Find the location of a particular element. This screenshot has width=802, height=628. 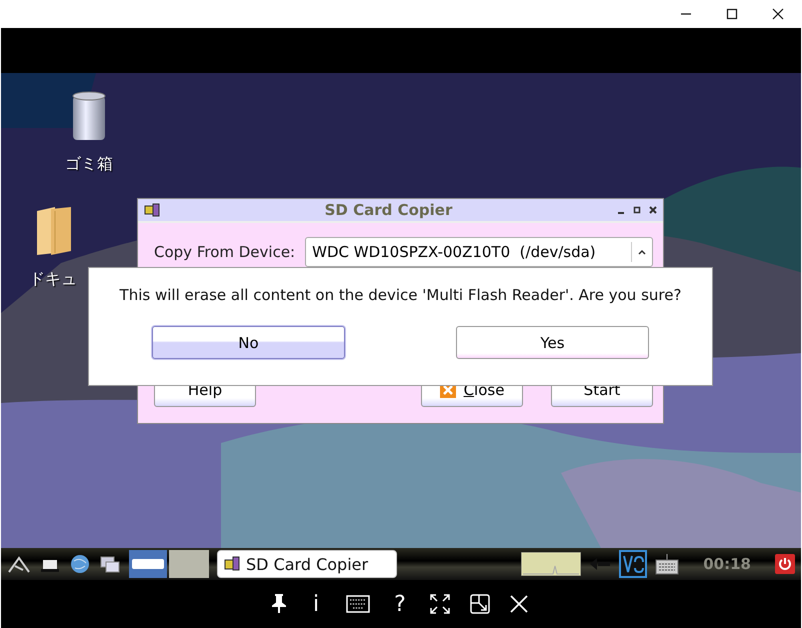

dialog-message: This will erase all content on the device 'Multi Flash Reader'. Are you sure? is located at coordinates (400, 295).